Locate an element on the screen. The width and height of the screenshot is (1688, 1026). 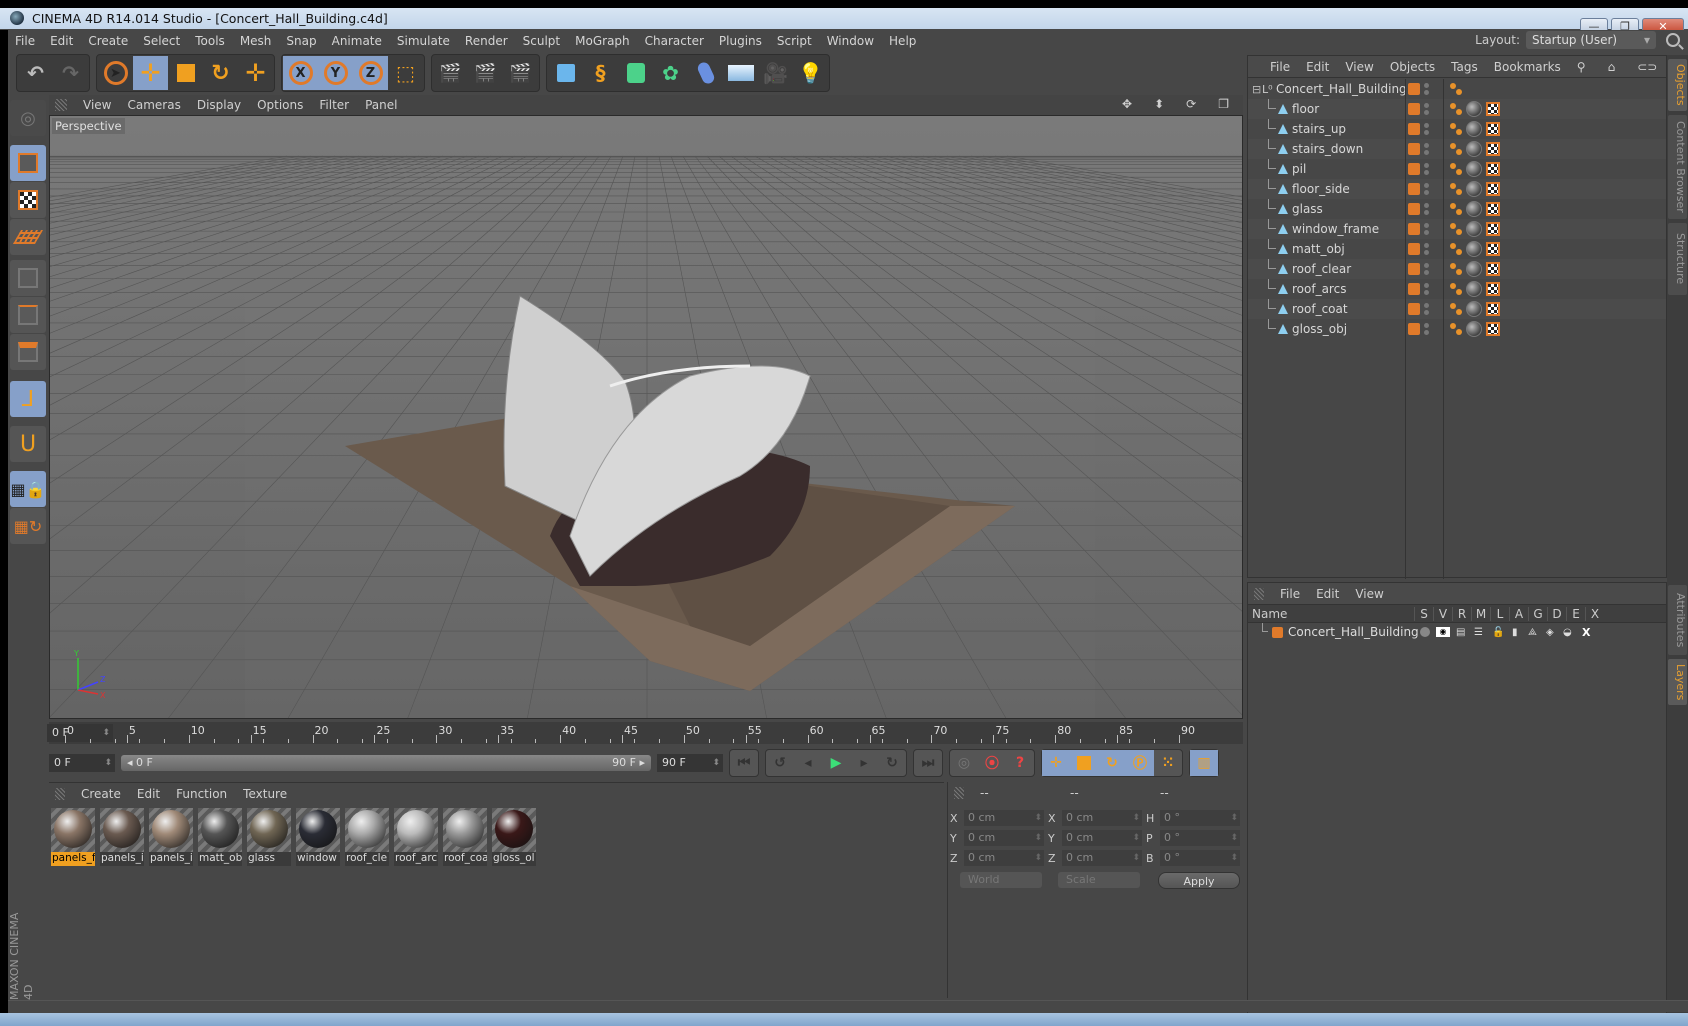
object-row: window_frame is located at coordinates (1457, 229).